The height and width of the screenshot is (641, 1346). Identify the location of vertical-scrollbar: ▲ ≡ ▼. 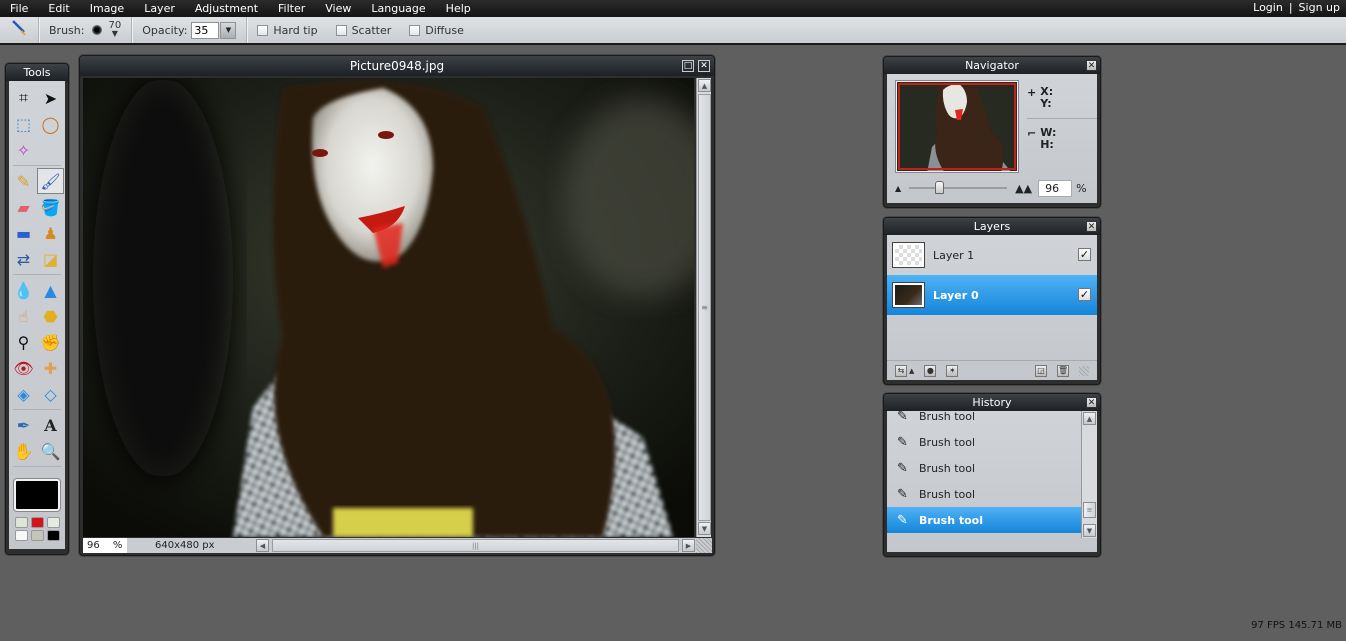
(703, 307).